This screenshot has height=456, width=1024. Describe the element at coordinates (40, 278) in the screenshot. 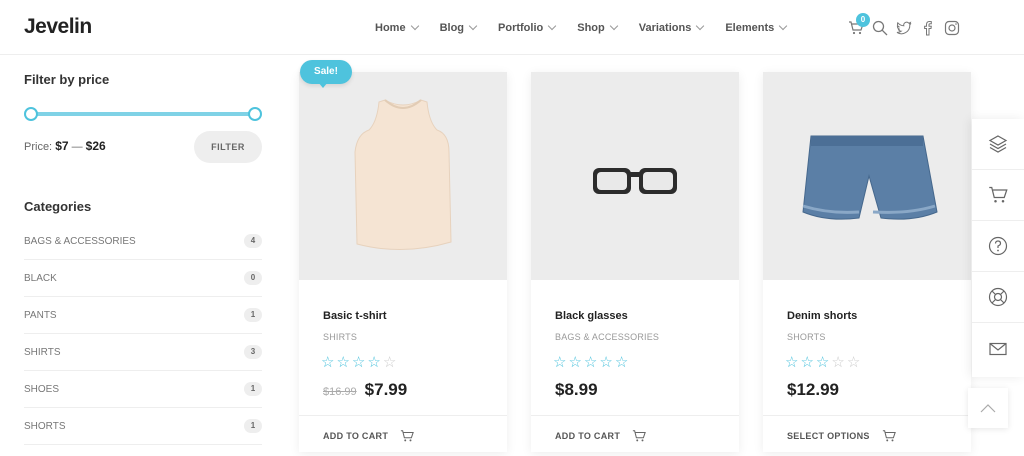

I see `category-name: BLACK` at that location.